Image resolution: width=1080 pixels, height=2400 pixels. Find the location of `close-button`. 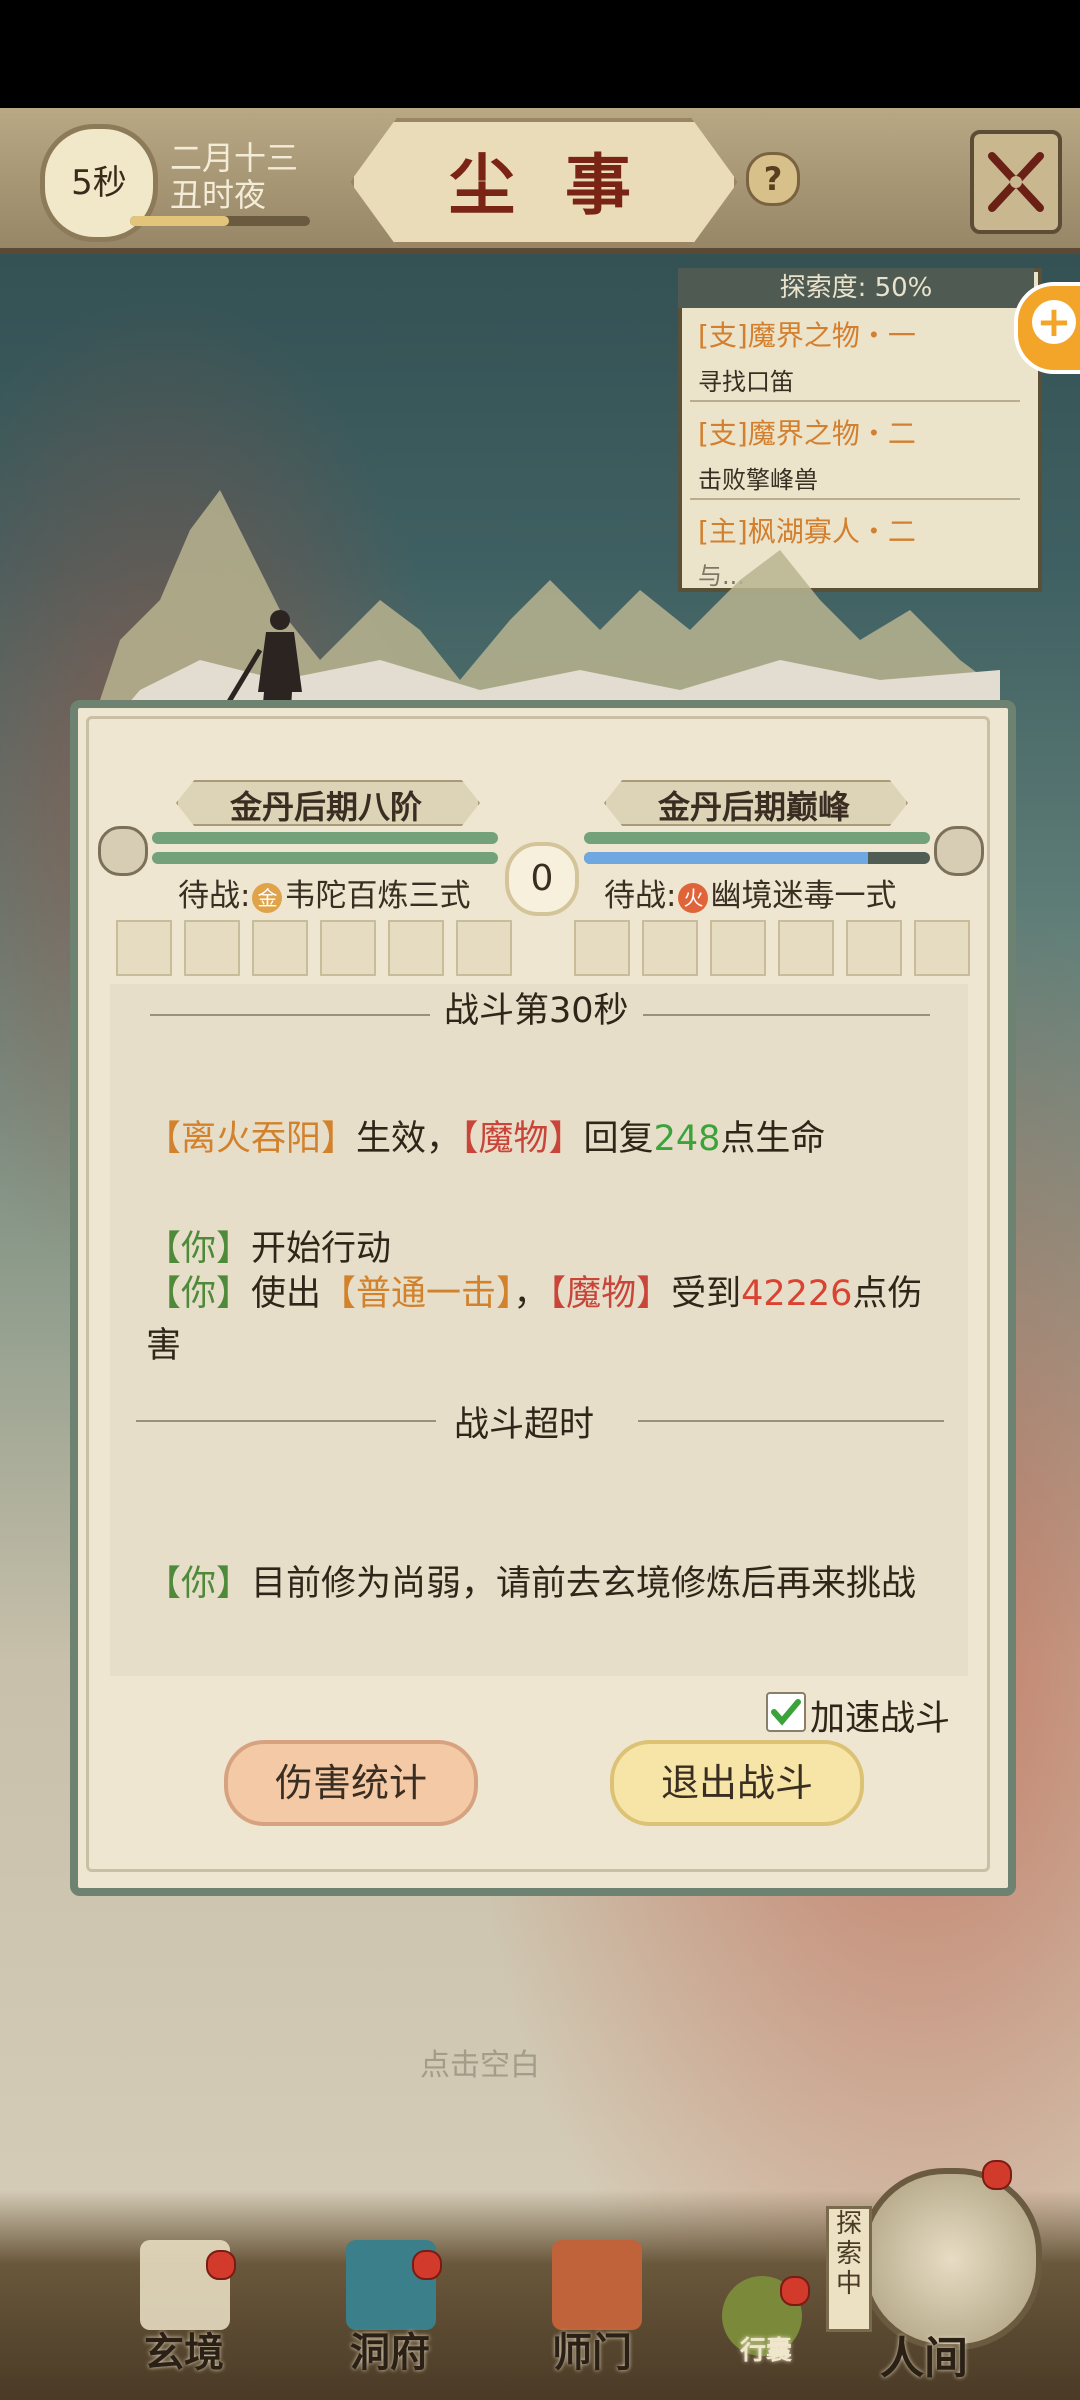

close-button is located at coordinates (1016, 182).